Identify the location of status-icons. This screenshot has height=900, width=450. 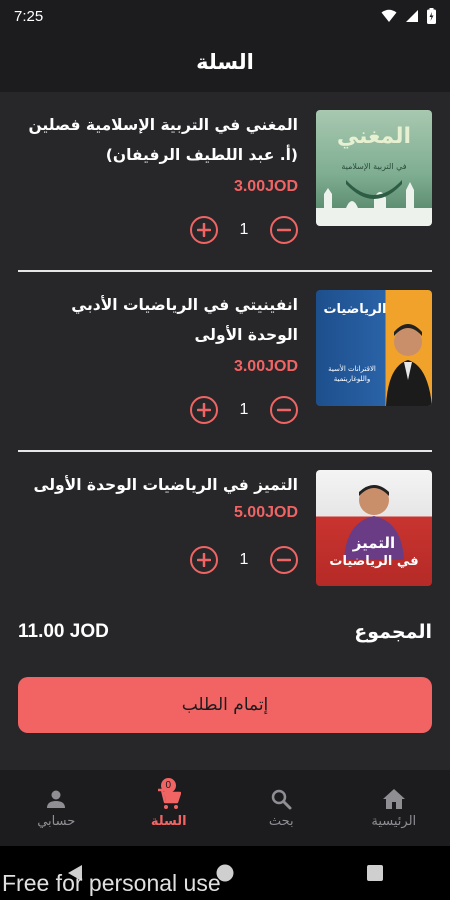
(408, 16).